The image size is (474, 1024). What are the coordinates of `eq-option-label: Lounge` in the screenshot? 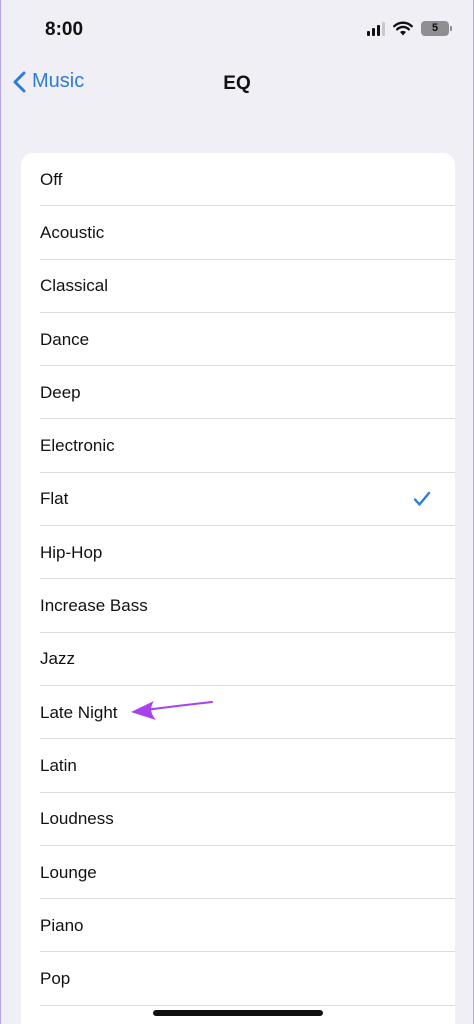 It's located at (68, 872).